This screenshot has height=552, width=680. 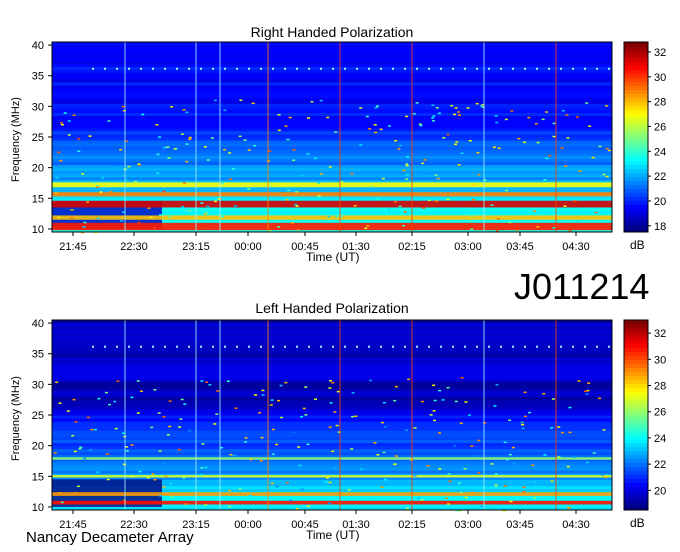 I want to click on bottom-colorbar-tick-label: 30, so click(x=660, y=360).